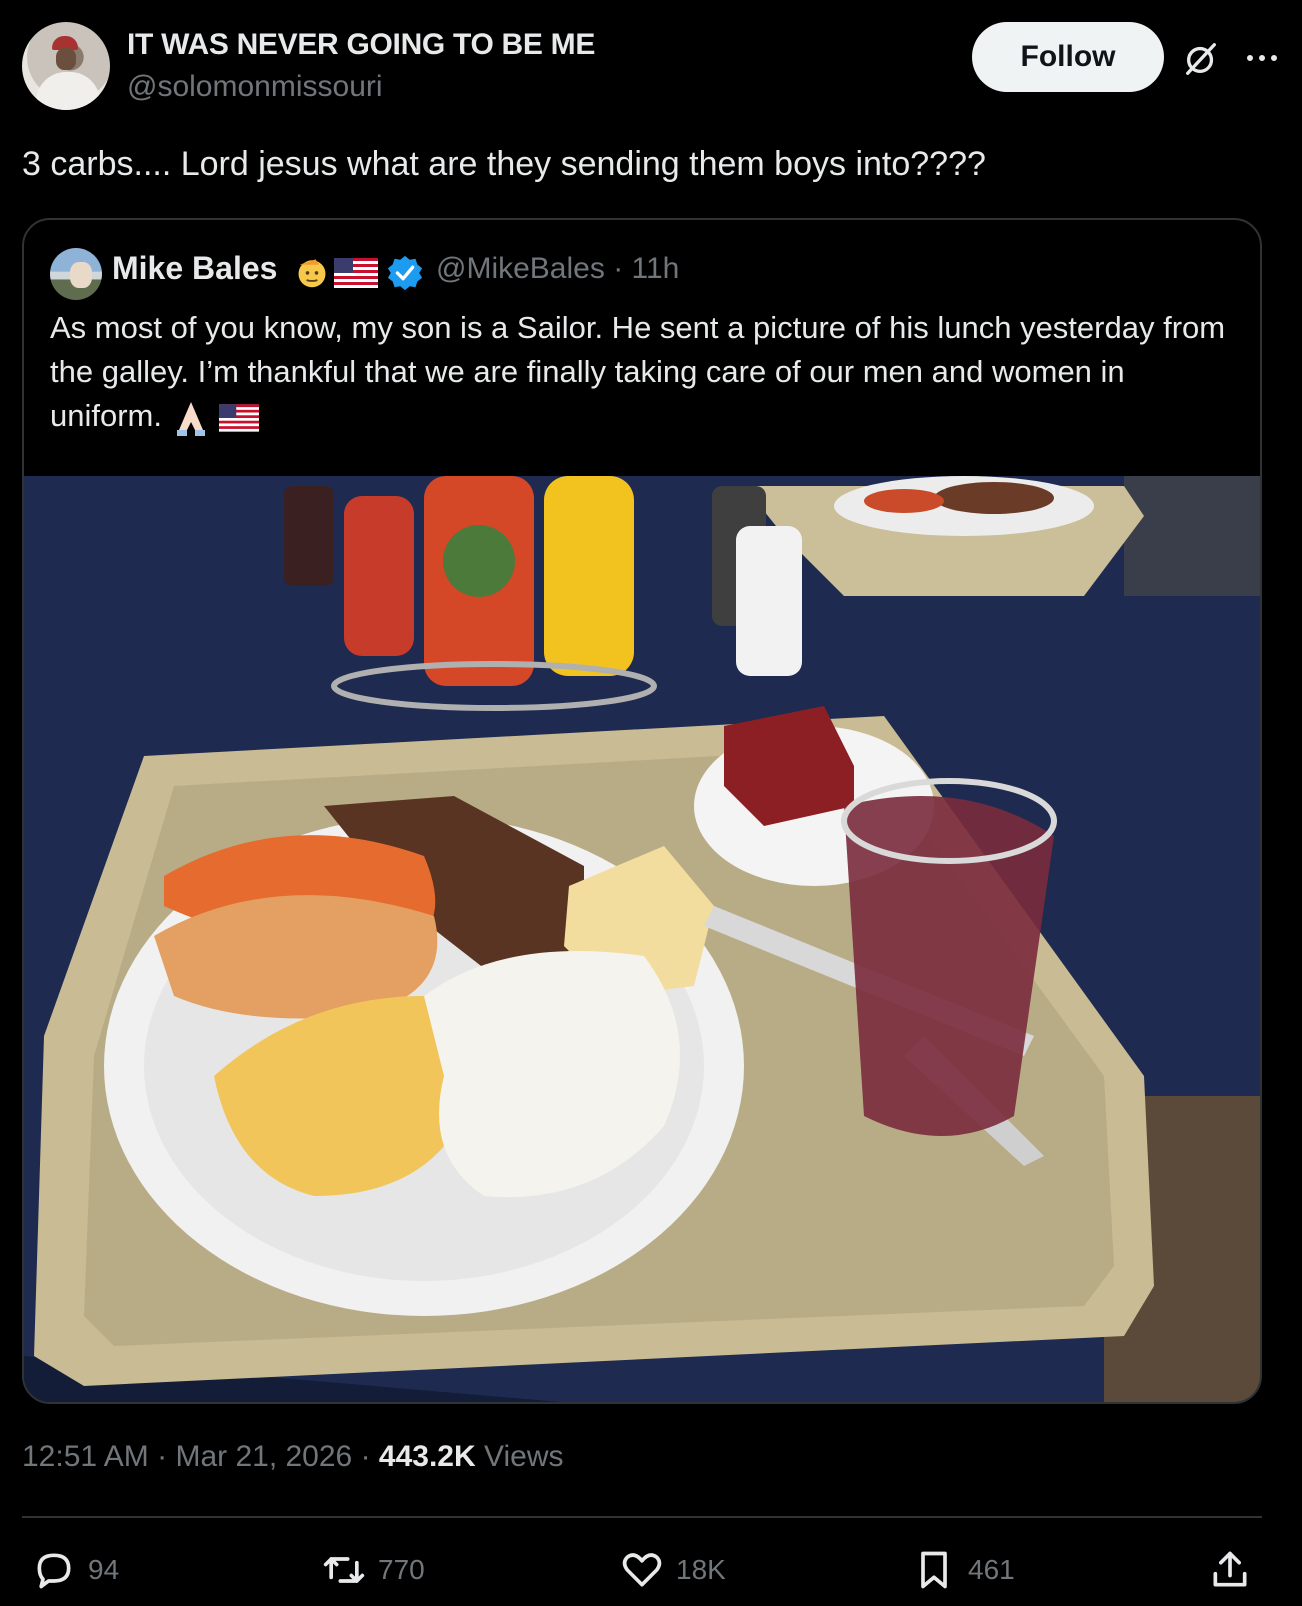 The height and width of the screenshot is (1606, 1302). What do you see at coordinates (701, 1569) in the screenshot?
I see `like-count: 18K` at bounding box center [701, 1569].